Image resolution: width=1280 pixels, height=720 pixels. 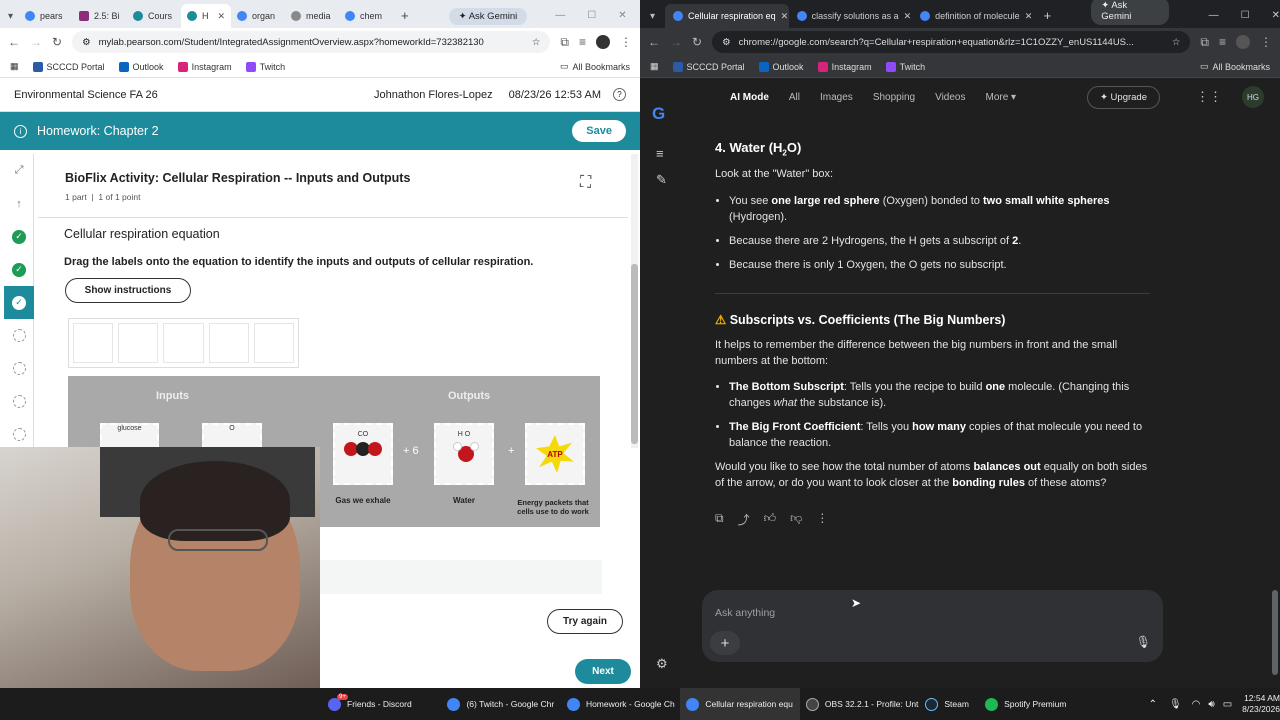 What do you see at coordinates (500, 704) in the screenshot?
I see `taskbar-twitch: (6) Twitch - Google Chr` at bounding box center [500, 704].